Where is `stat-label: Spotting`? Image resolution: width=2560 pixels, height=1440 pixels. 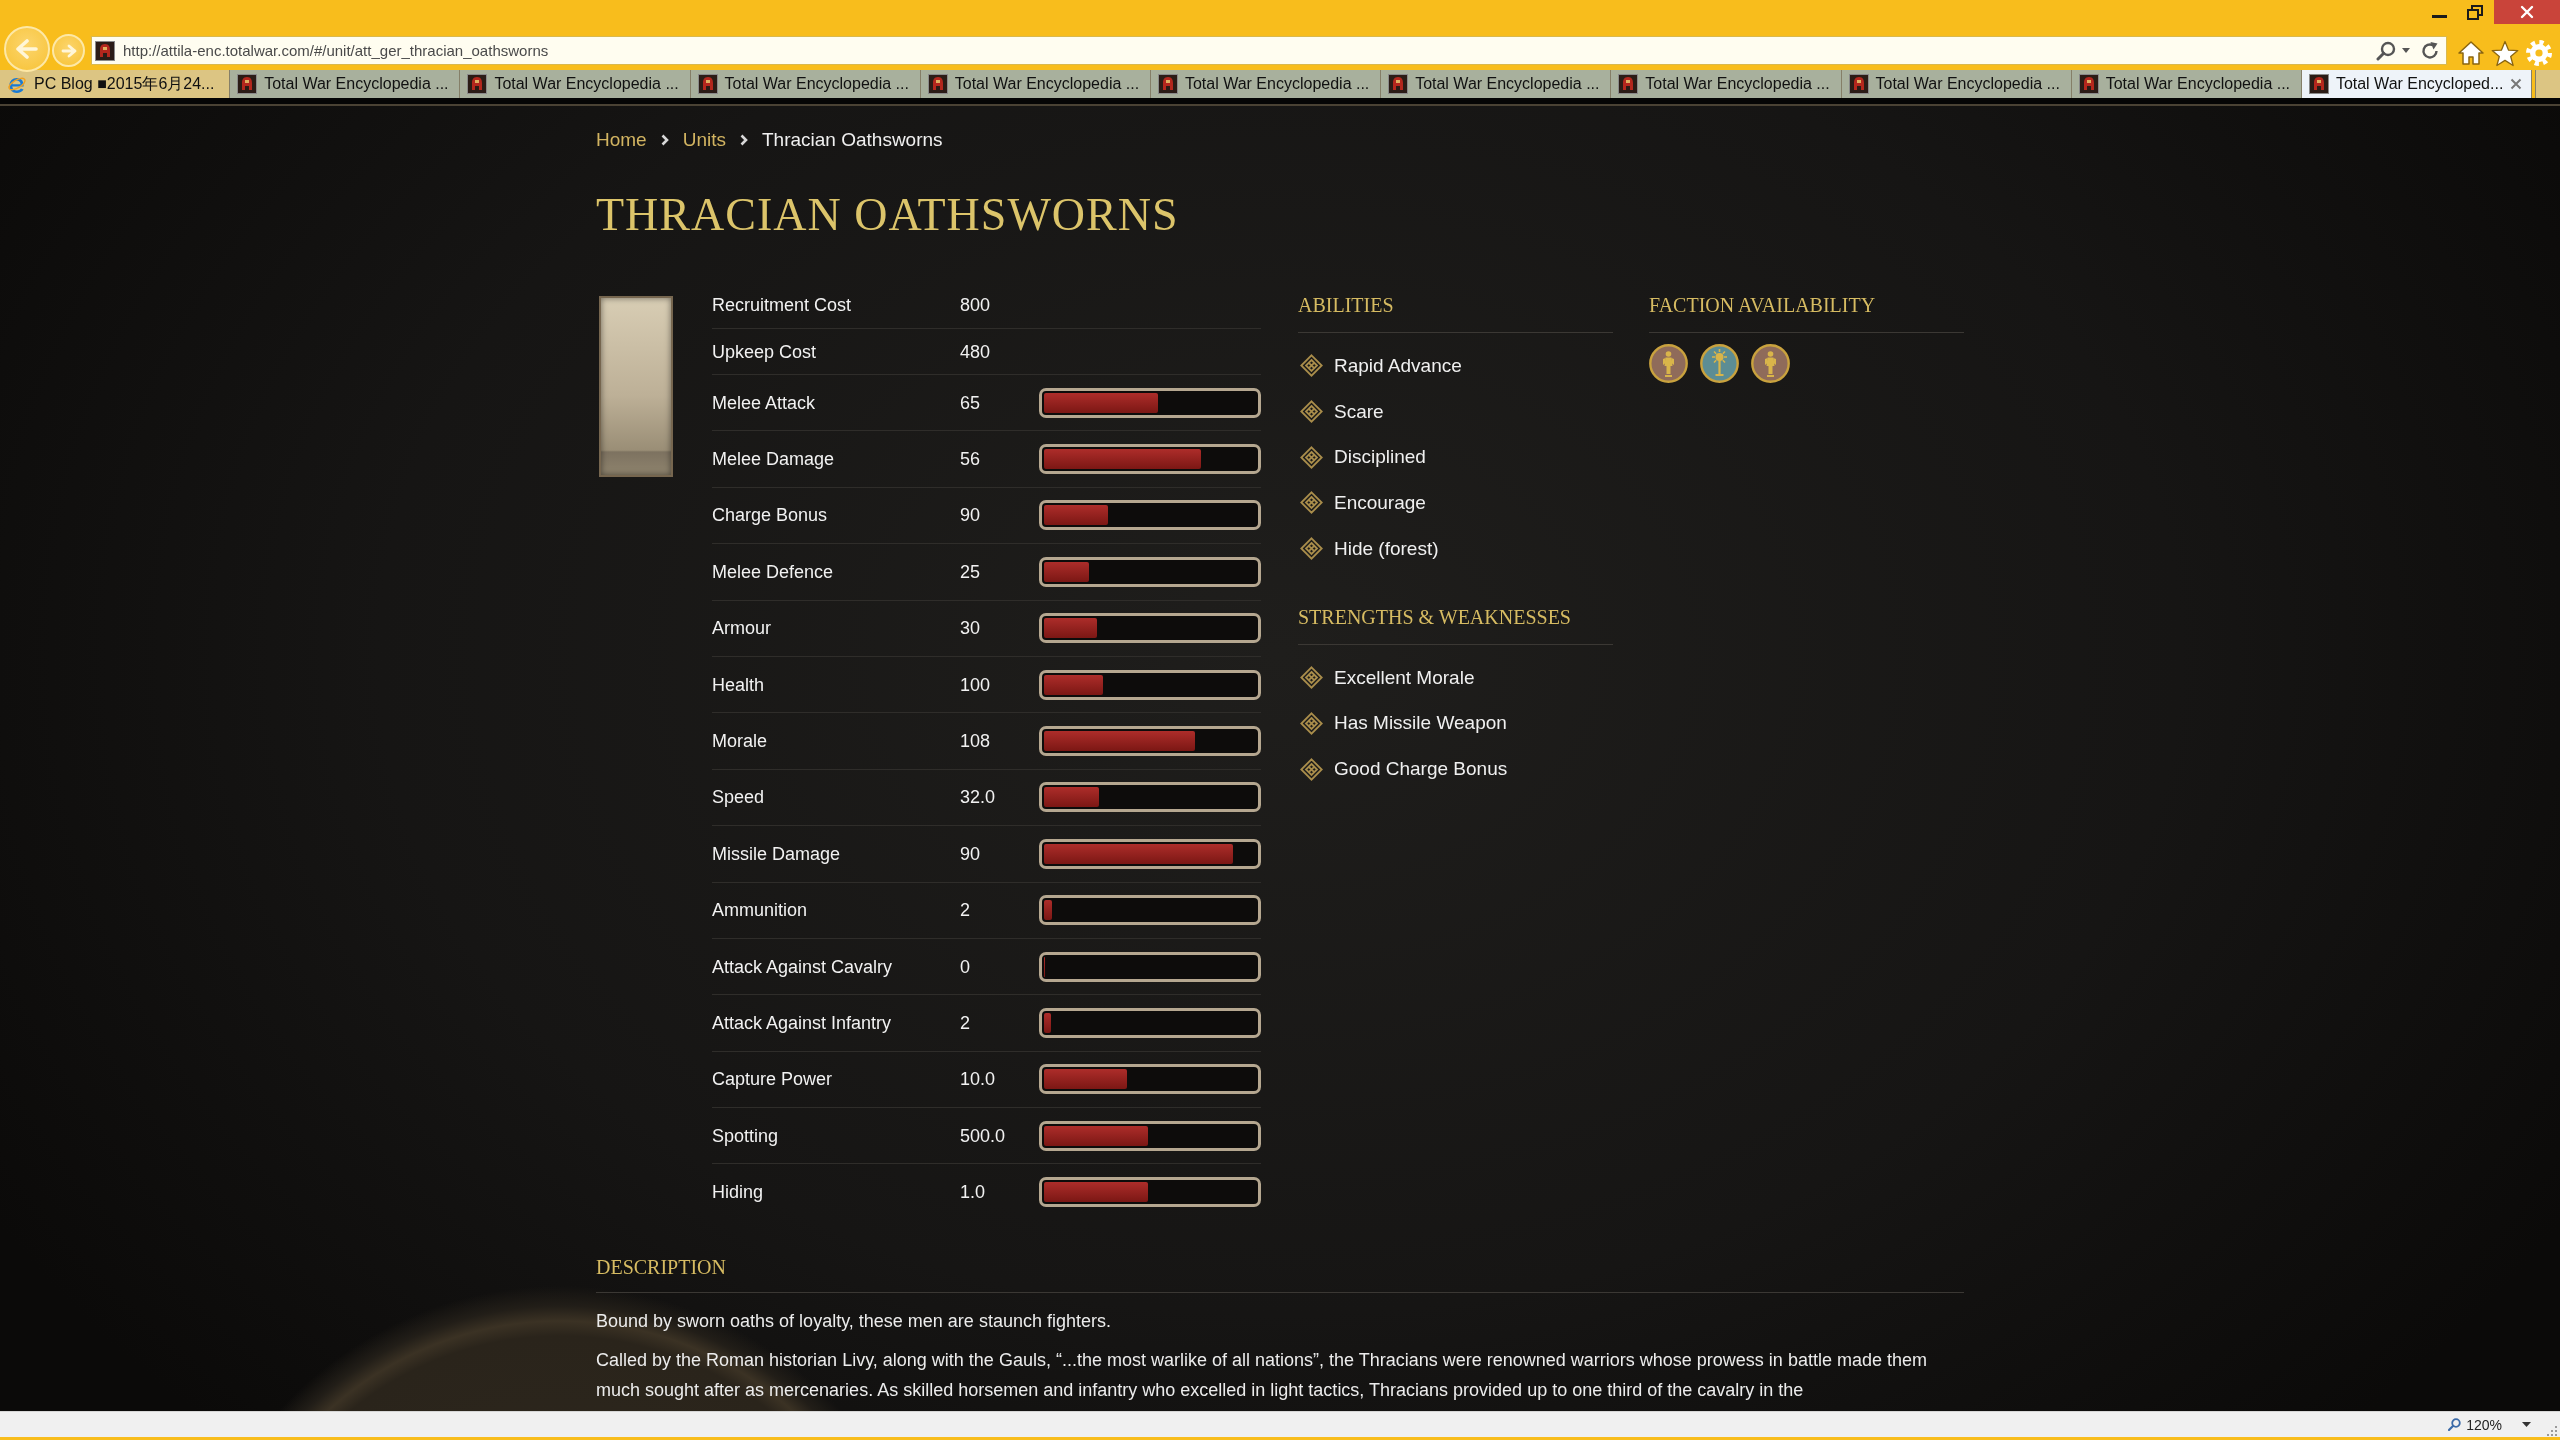
stat-label: Spotting is located at coordinates (745, 1135).